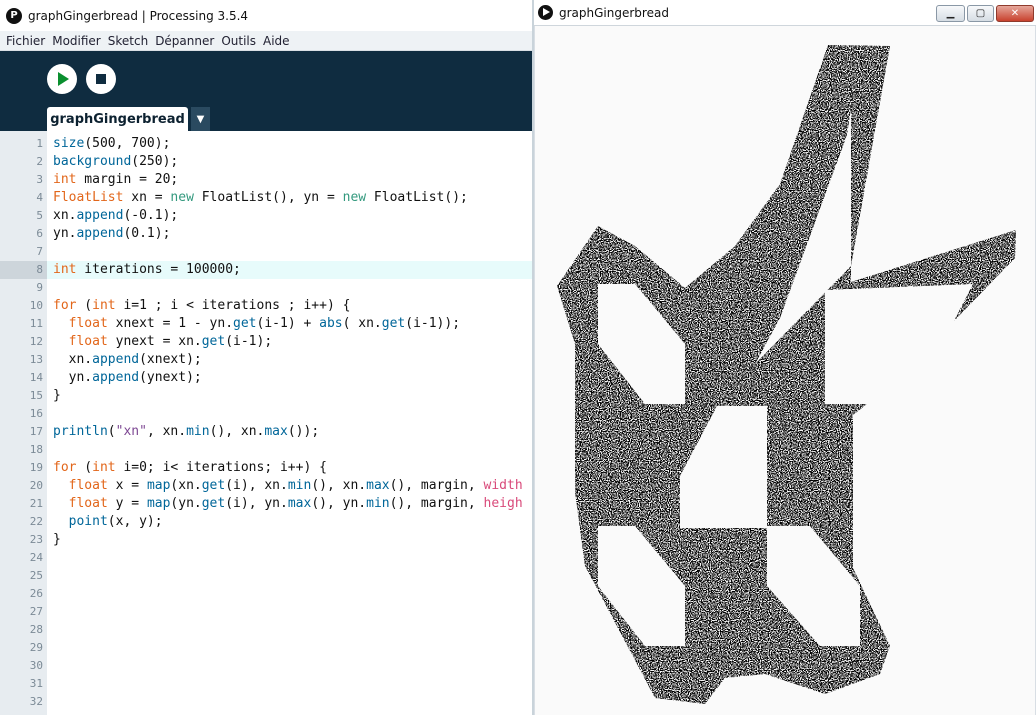 Image resolution: width=1036 pixels, height=715 pixels. I want to click on code-line: 6 yn.append(0.1);, so click(103, 233).